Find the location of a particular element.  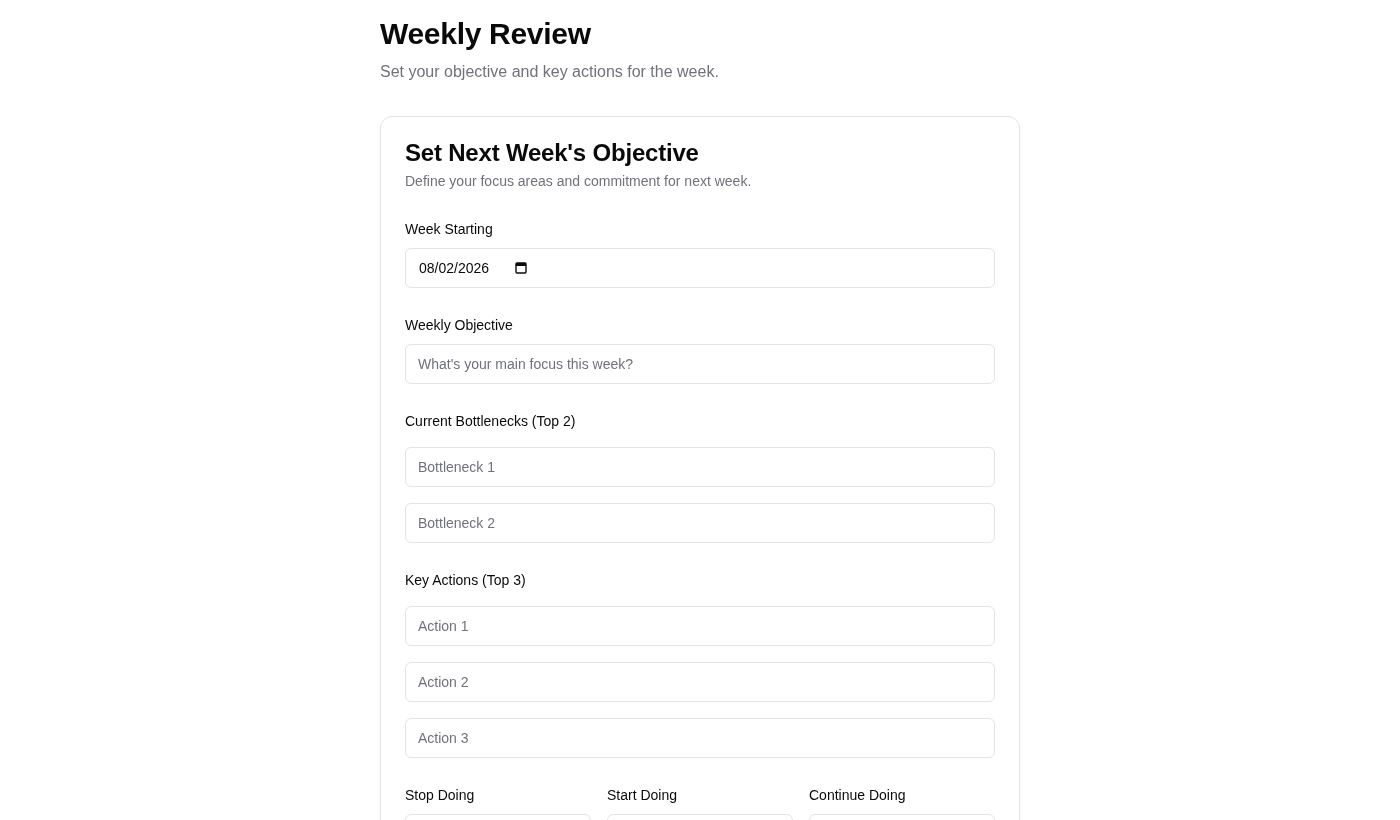

field-label: Continue Doing is located at coordinates (857, 795).